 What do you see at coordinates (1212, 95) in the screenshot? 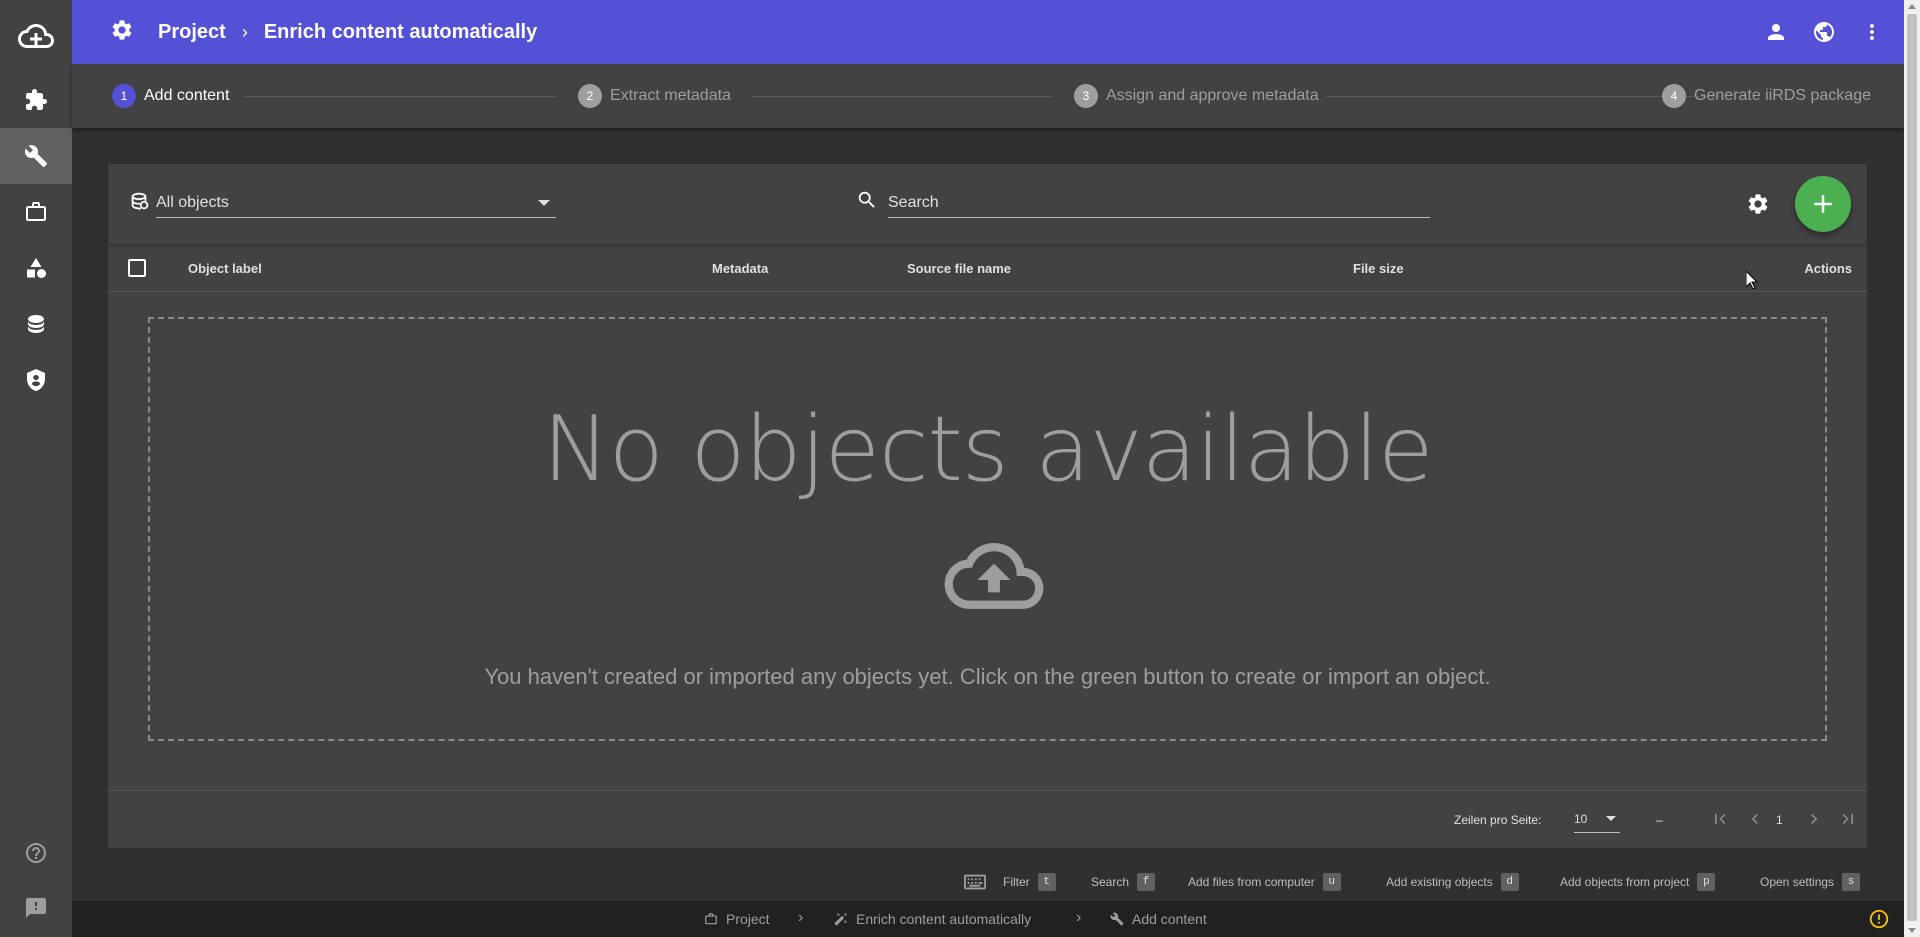
I see `step-label: Assign and approve metadata` at bounding box center [1212, 95].